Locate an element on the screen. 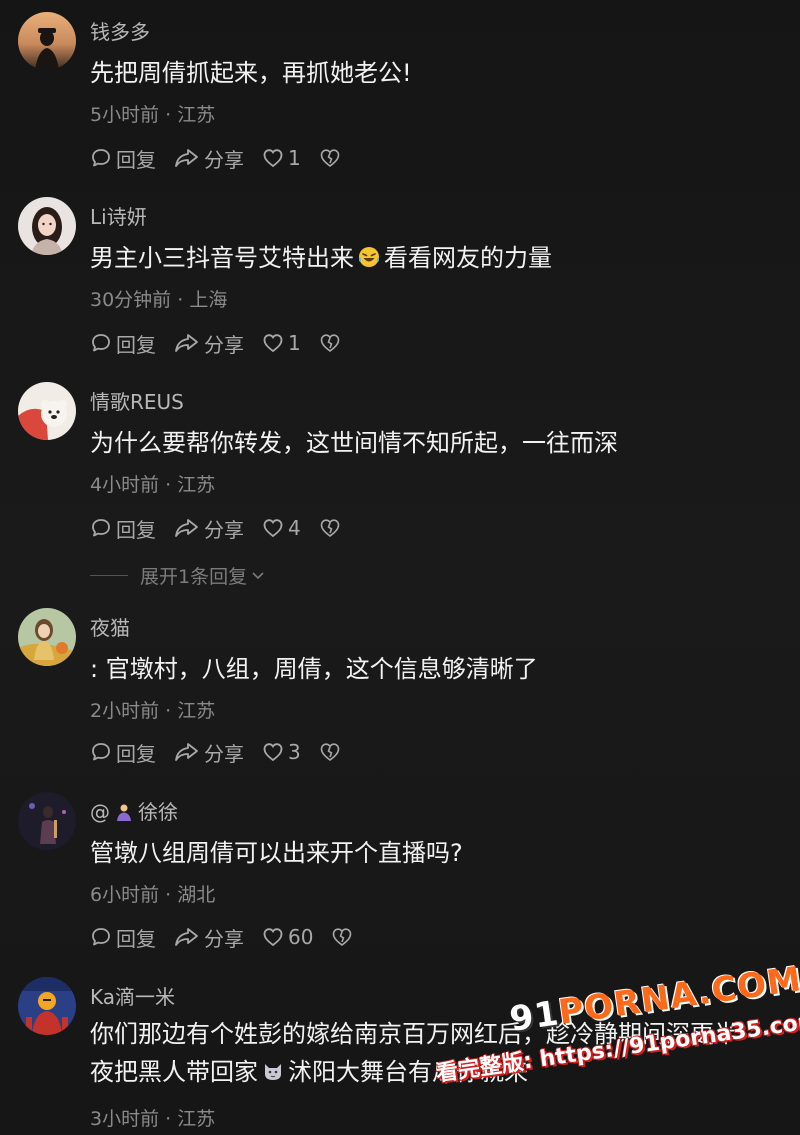 The height and width of the screenshot is (1135, 800). expand-replies-label: 展开1条回复 is located at coordinates (194, 576).